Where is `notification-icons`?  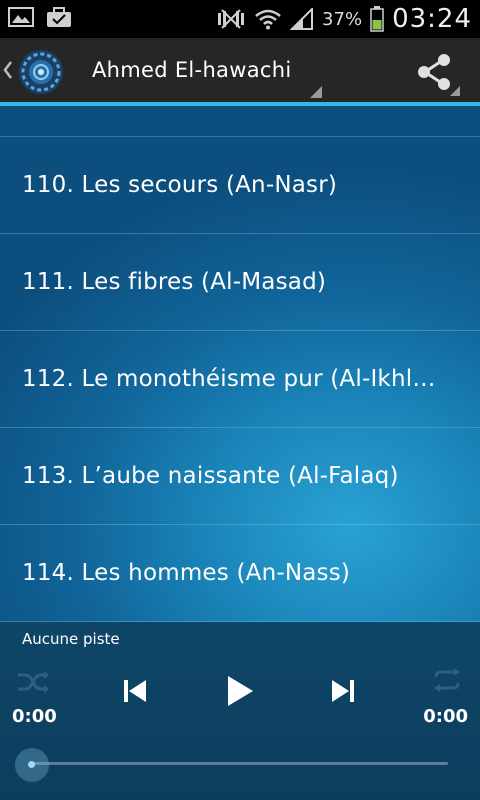 notification-icons is located at coordinates (40, 17).